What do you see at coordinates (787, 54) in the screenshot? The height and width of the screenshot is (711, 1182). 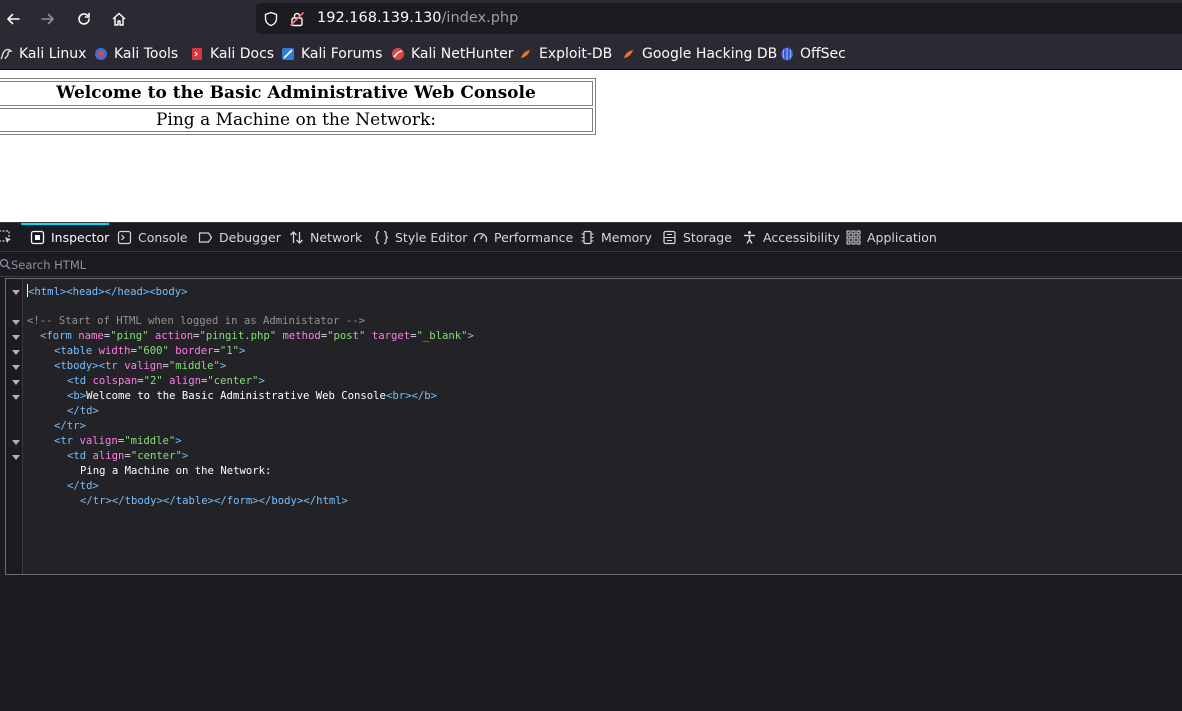 I see `offsec-icon` at bounding box center [787, 54].